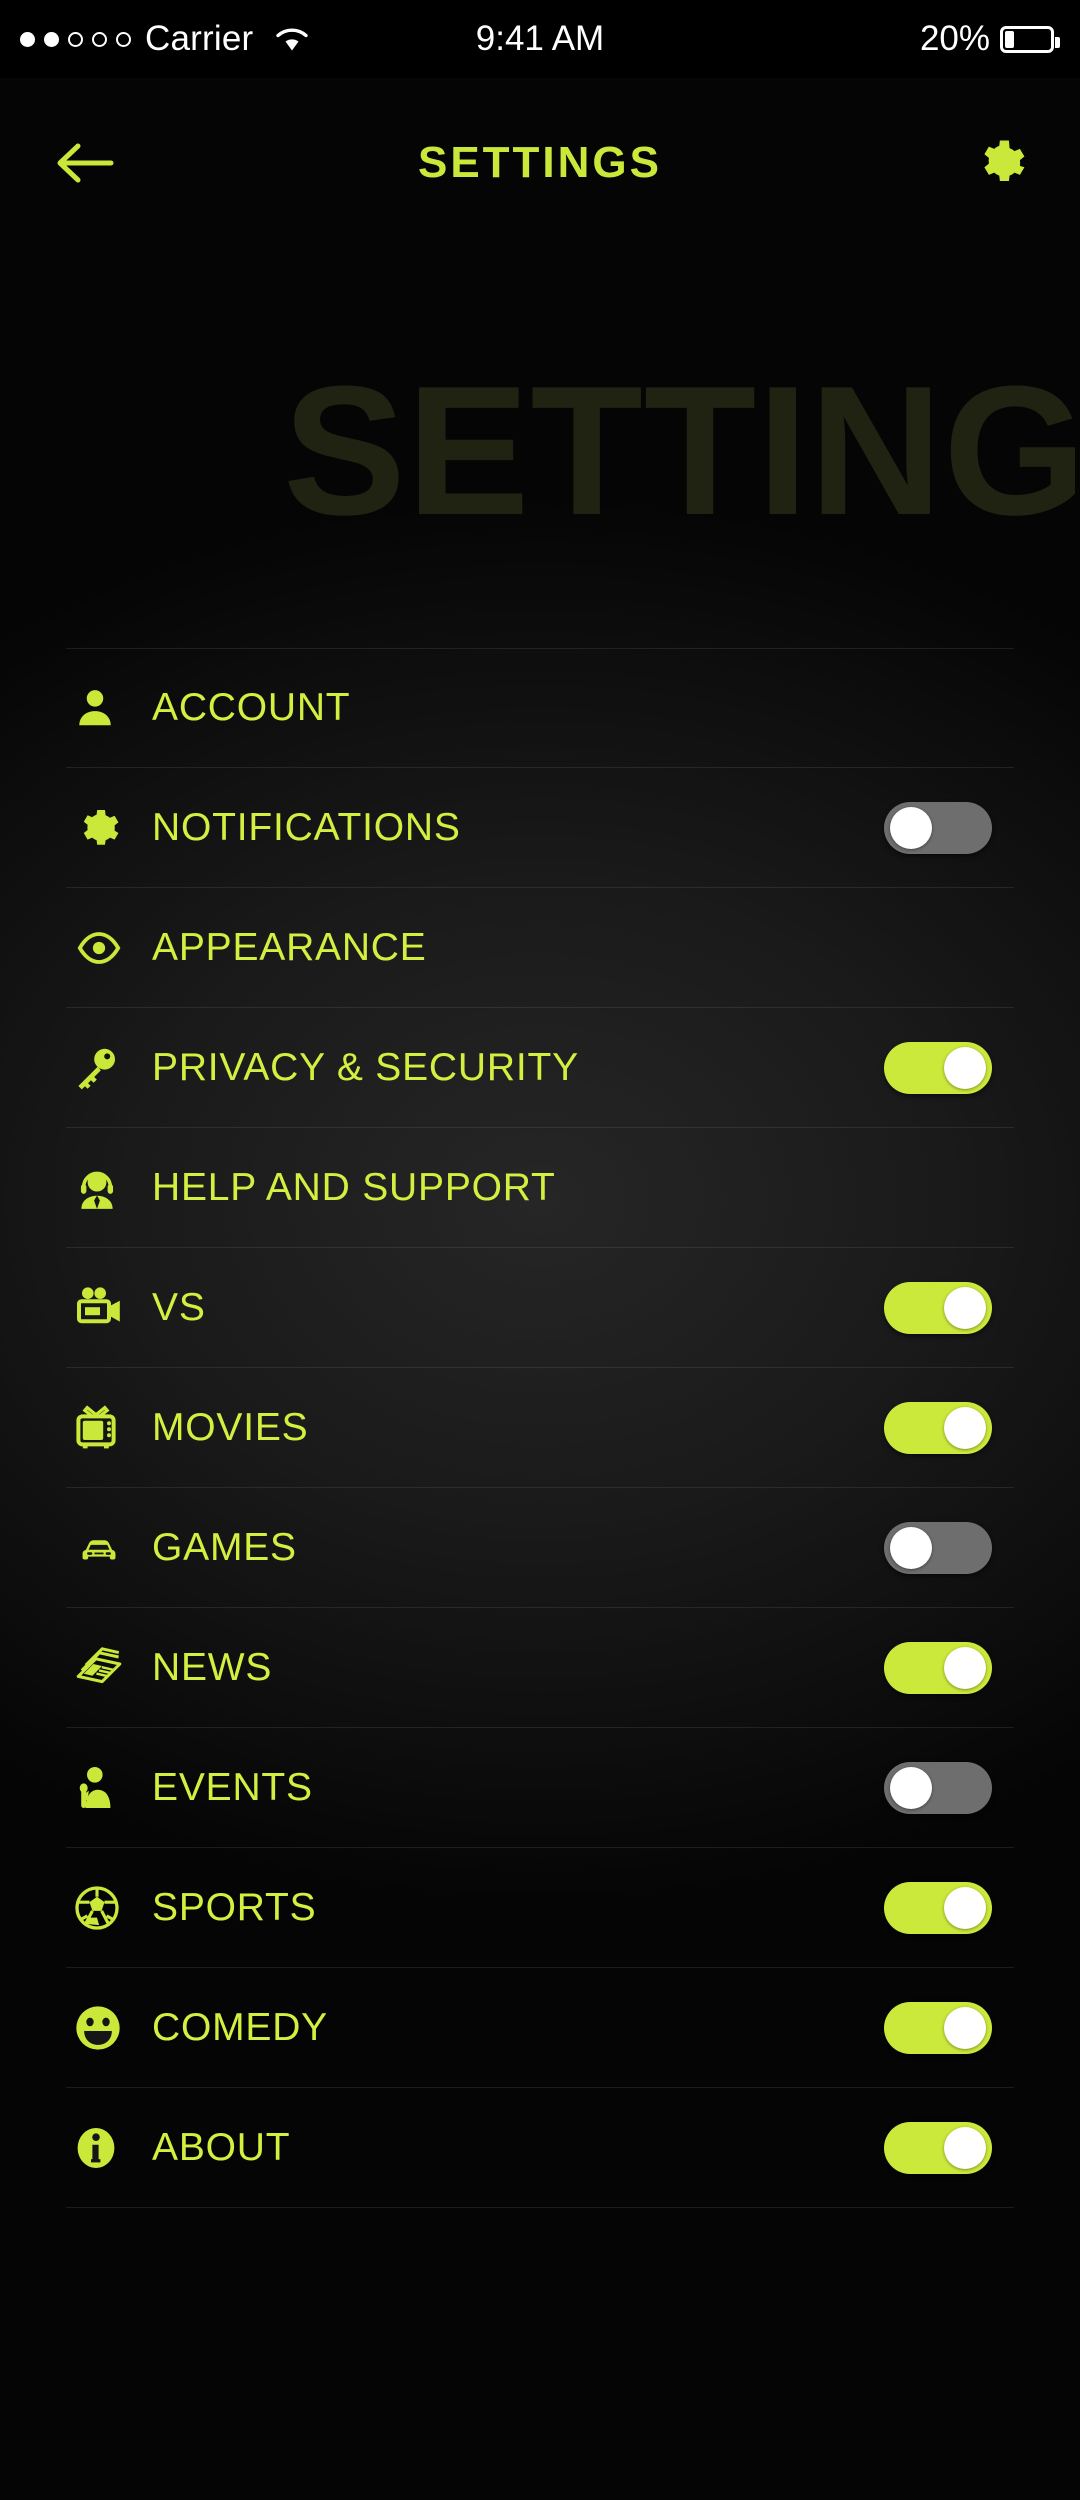  Describe the element at coordinates (954, 38) in the screenshot. I see `battery-percent-label: 20%` at that location.